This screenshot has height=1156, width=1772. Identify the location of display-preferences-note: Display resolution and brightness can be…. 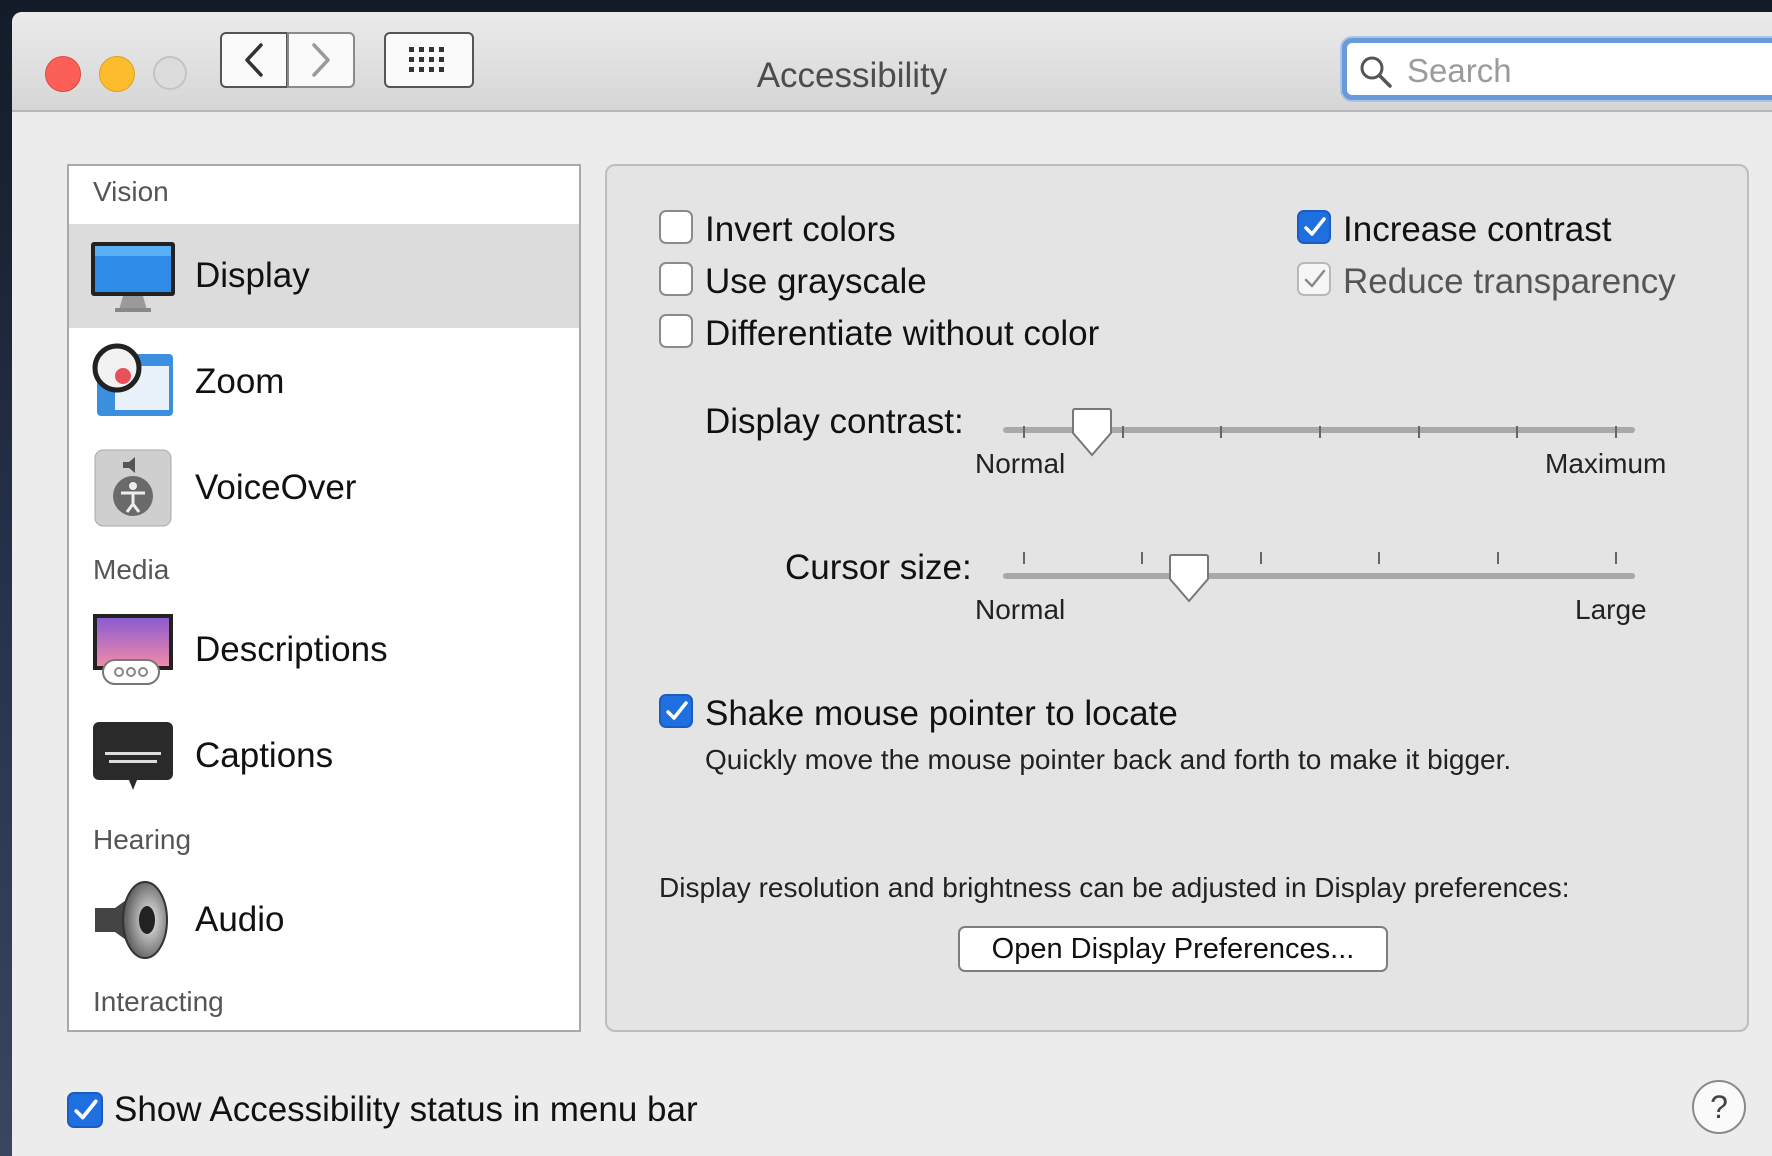
(1114, 887).